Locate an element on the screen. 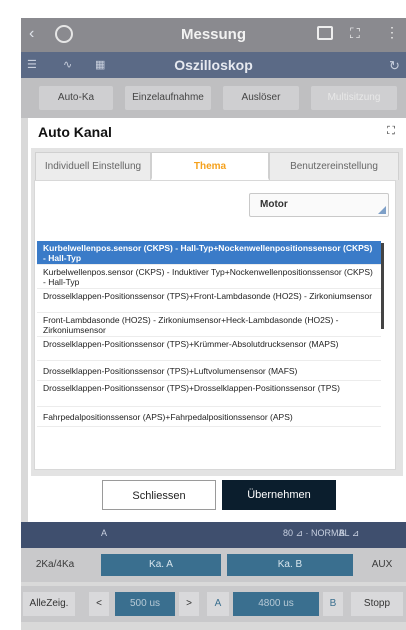  cursor-b-button: B is located at coordinates (333, 604).